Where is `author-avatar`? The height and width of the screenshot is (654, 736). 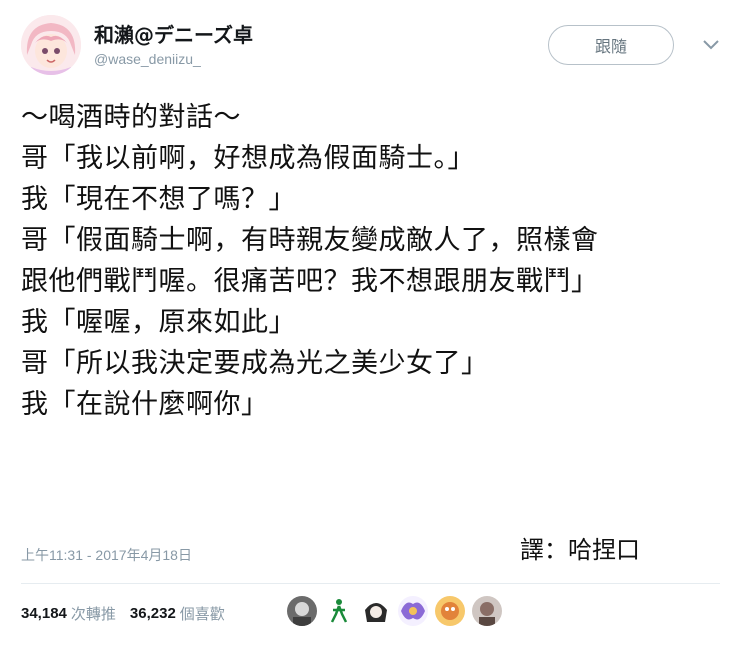
author-avatar is located at coordinates (51, 45).